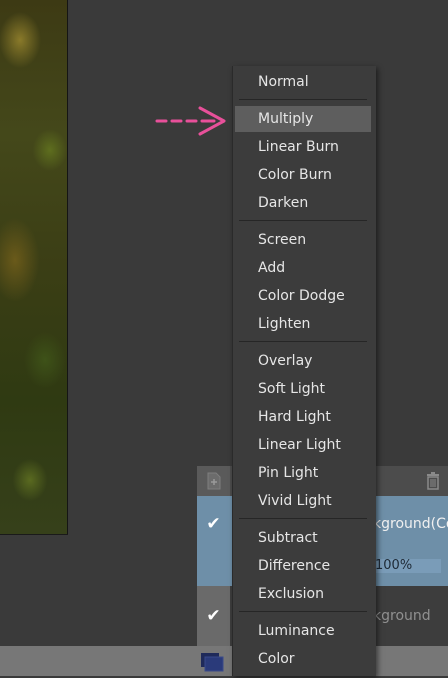  What do you see at coordinates (303, 417) in the screenshot?
I see `menu-item-hard-light: Hard Light` at bounding box center [303, 417].